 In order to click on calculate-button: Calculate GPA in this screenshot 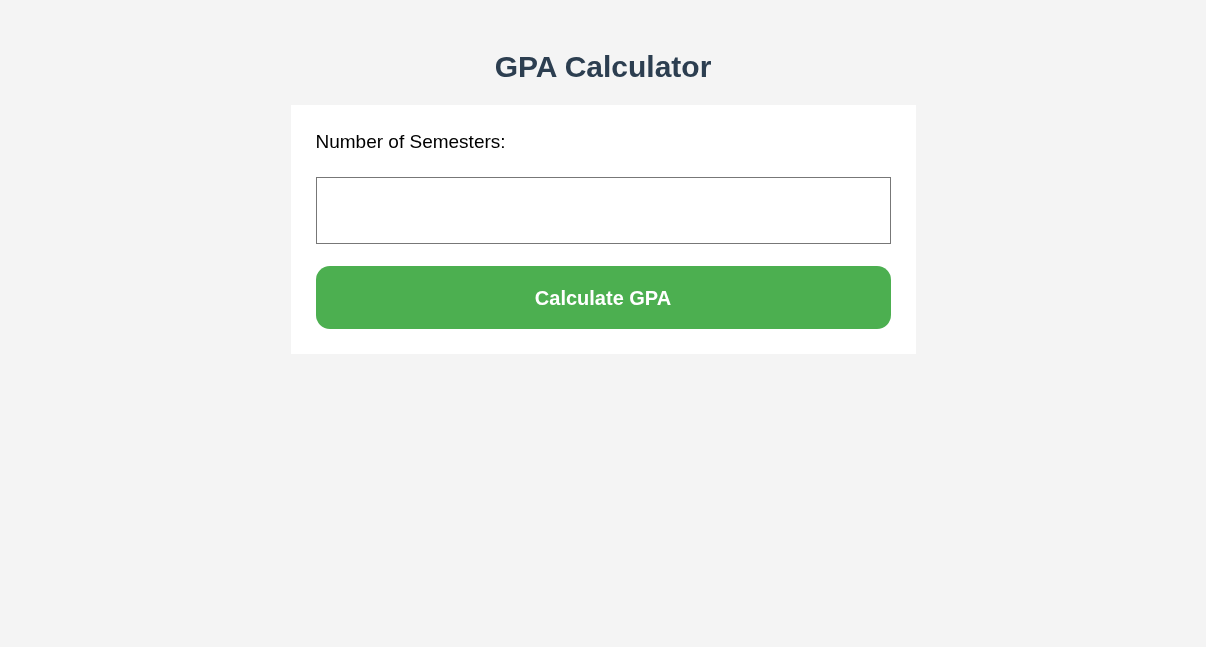, I will do `click(603, 297)`.